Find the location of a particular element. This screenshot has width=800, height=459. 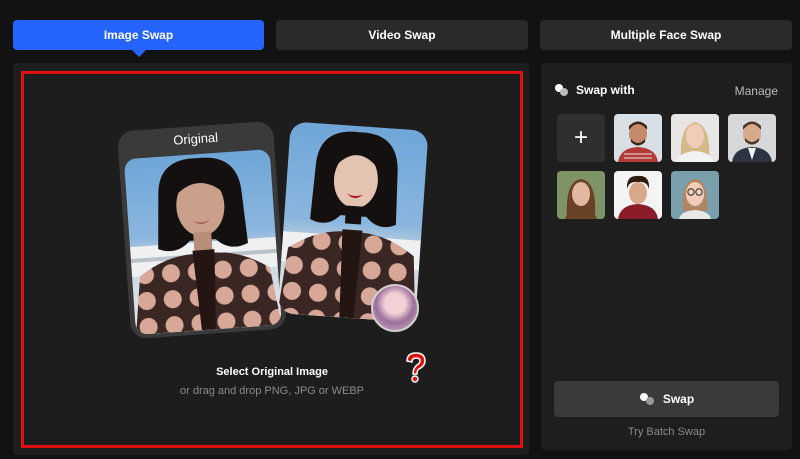

drag-drop-hint: or drag and drop PNG, JPG or WEBP is located at coordinates (272, 391).